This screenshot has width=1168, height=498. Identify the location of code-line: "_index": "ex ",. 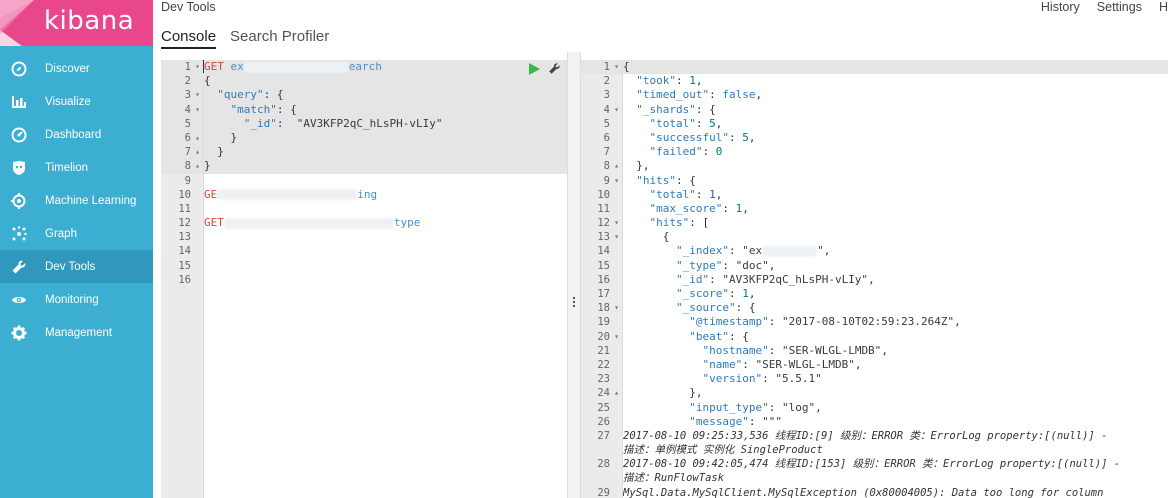
(753, 251).